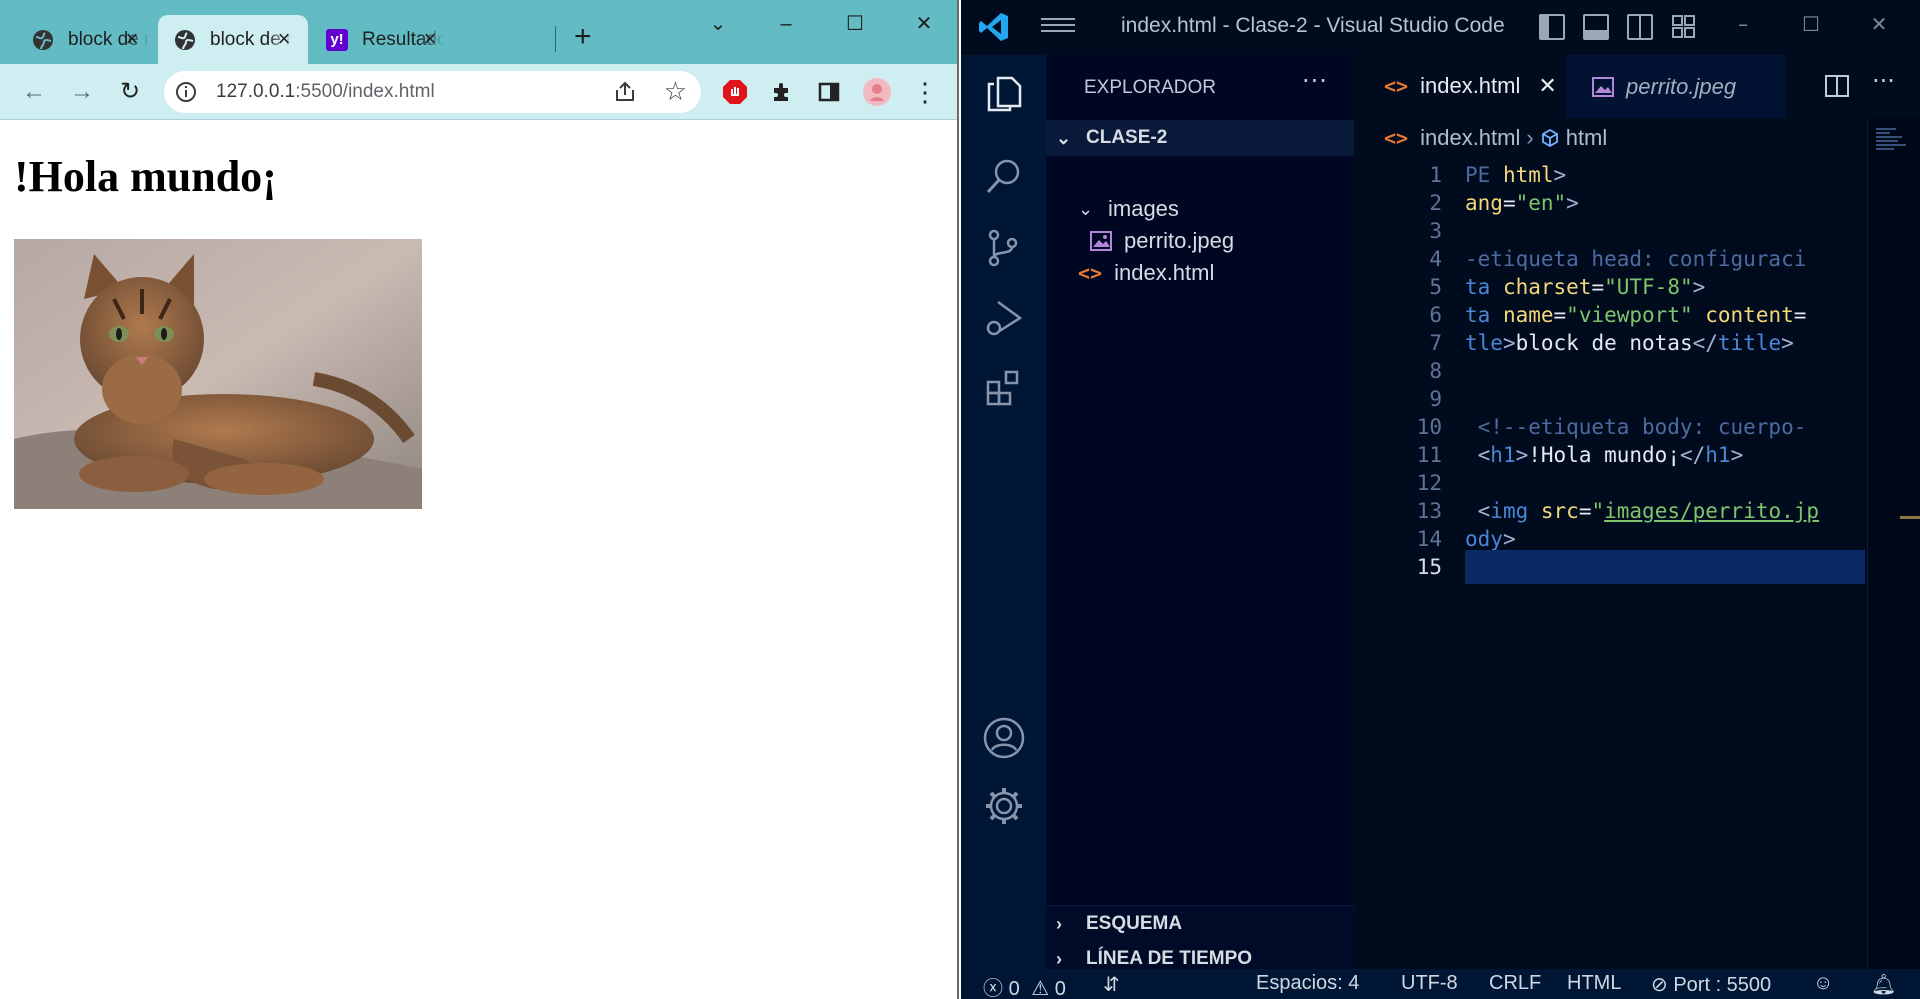 The height and width of the screenshot is (999, 1920). Describe the element at coordinates (1004, 738) in the screenshot. I see `accounts-icon` at that location.